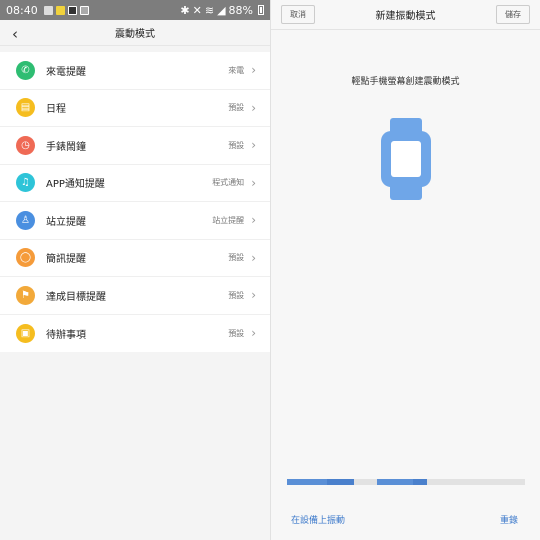  I want to click on wifi-icon: ≋, so click(209, 10).